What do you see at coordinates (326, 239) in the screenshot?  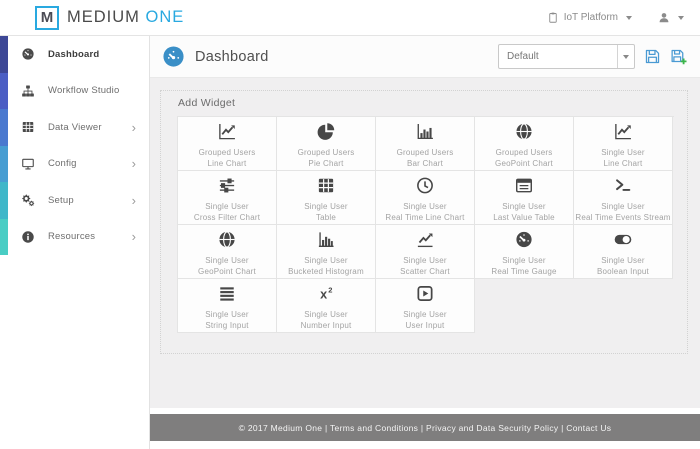 I see `histogram-icon` at bounding box center [326, 239].